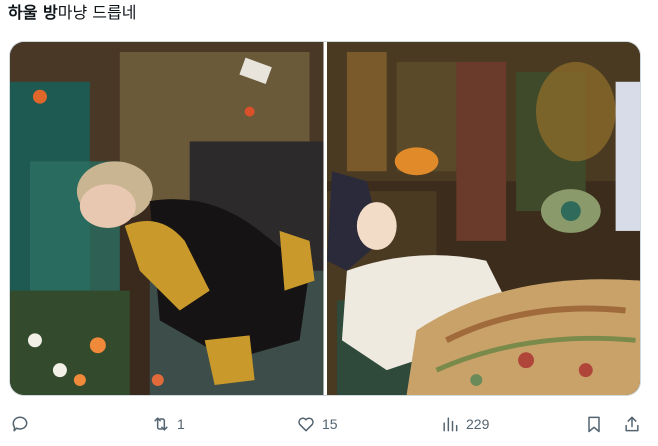 This screenshot has height=446, width=658. I want to click on retweet-button: 1, so click(168, 424).